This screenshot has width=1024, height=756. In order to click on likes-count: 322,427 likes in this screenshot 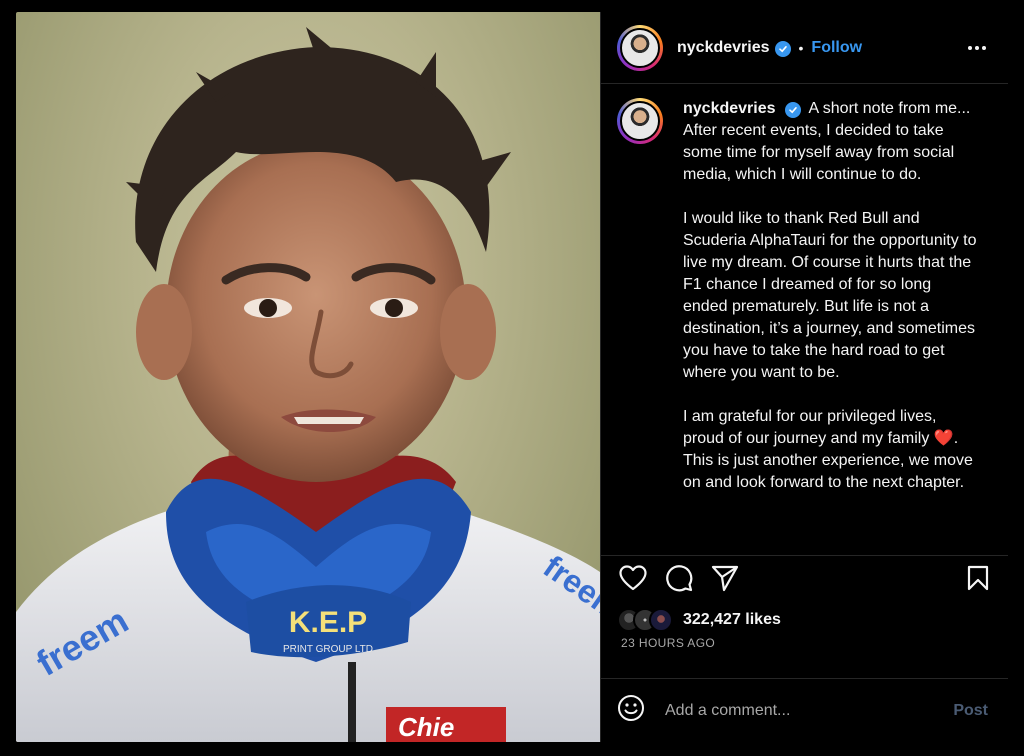, I will do `click(732, 620)`.